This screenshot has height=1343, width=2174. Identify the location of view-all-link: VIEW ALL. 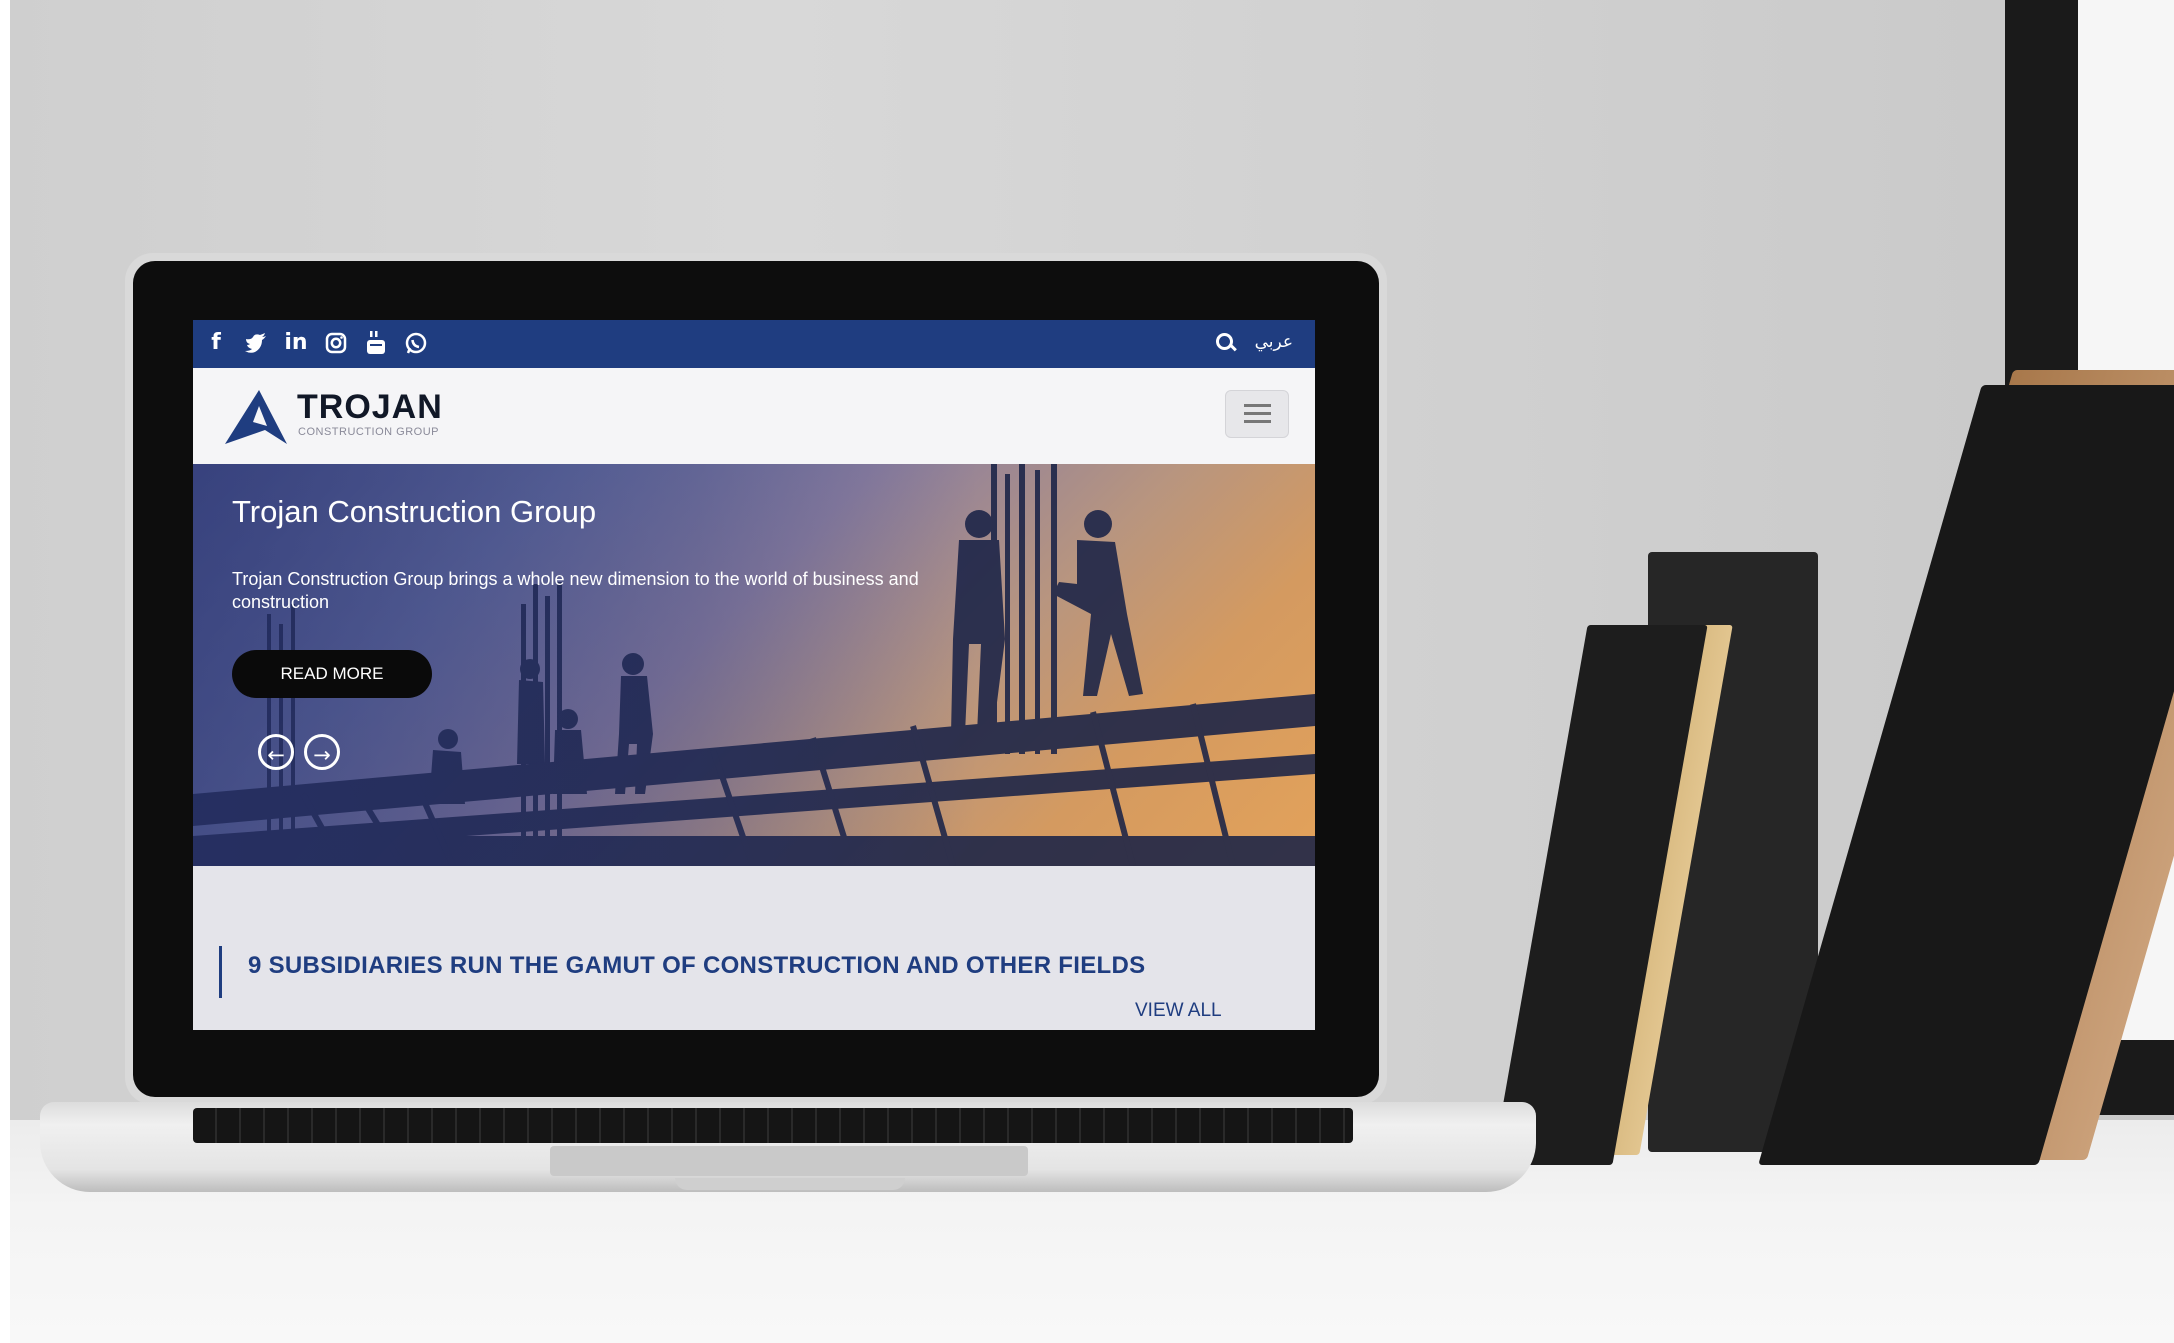
(1178, 1011).